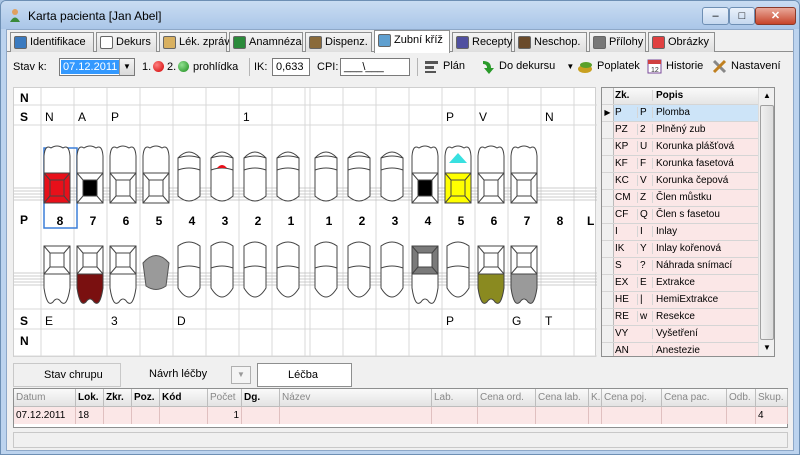 Image resolution: width=800 pixels, height=455 pixels. What do you see at coordinates (482, 42) in the screenshot?
I see `tab-recepty: Recepty` at bounding box center [482, 42].